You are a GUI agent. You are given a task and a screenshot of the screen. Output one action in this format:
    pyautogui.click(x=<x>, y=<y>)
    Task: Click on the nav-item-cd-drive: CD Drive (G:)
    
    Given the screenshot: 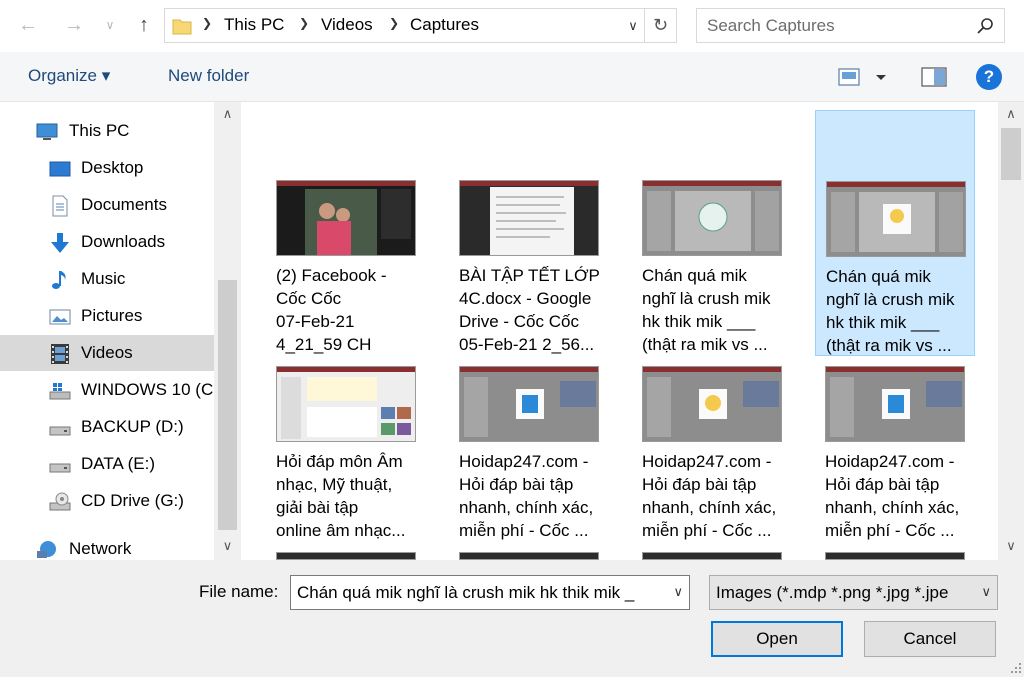 What is the action you would take?
    pyautogui.click(x=107, y=501)
    